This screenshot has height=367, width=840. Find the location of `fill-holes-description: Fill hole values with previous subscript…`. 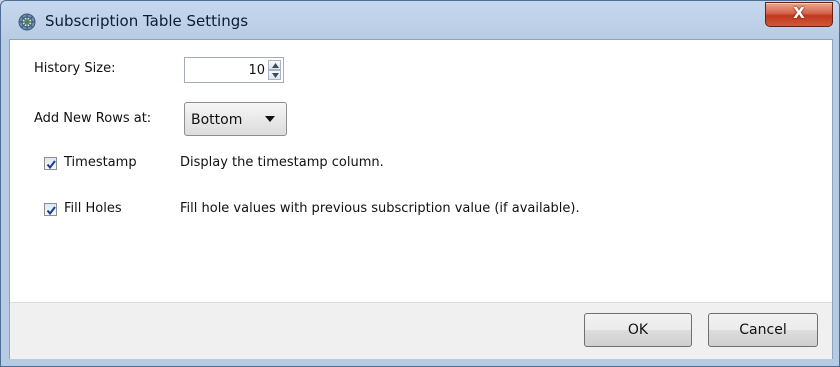

fill-holes-description: Fill hole values with previous subscript… is located at coordinates (380, 208).